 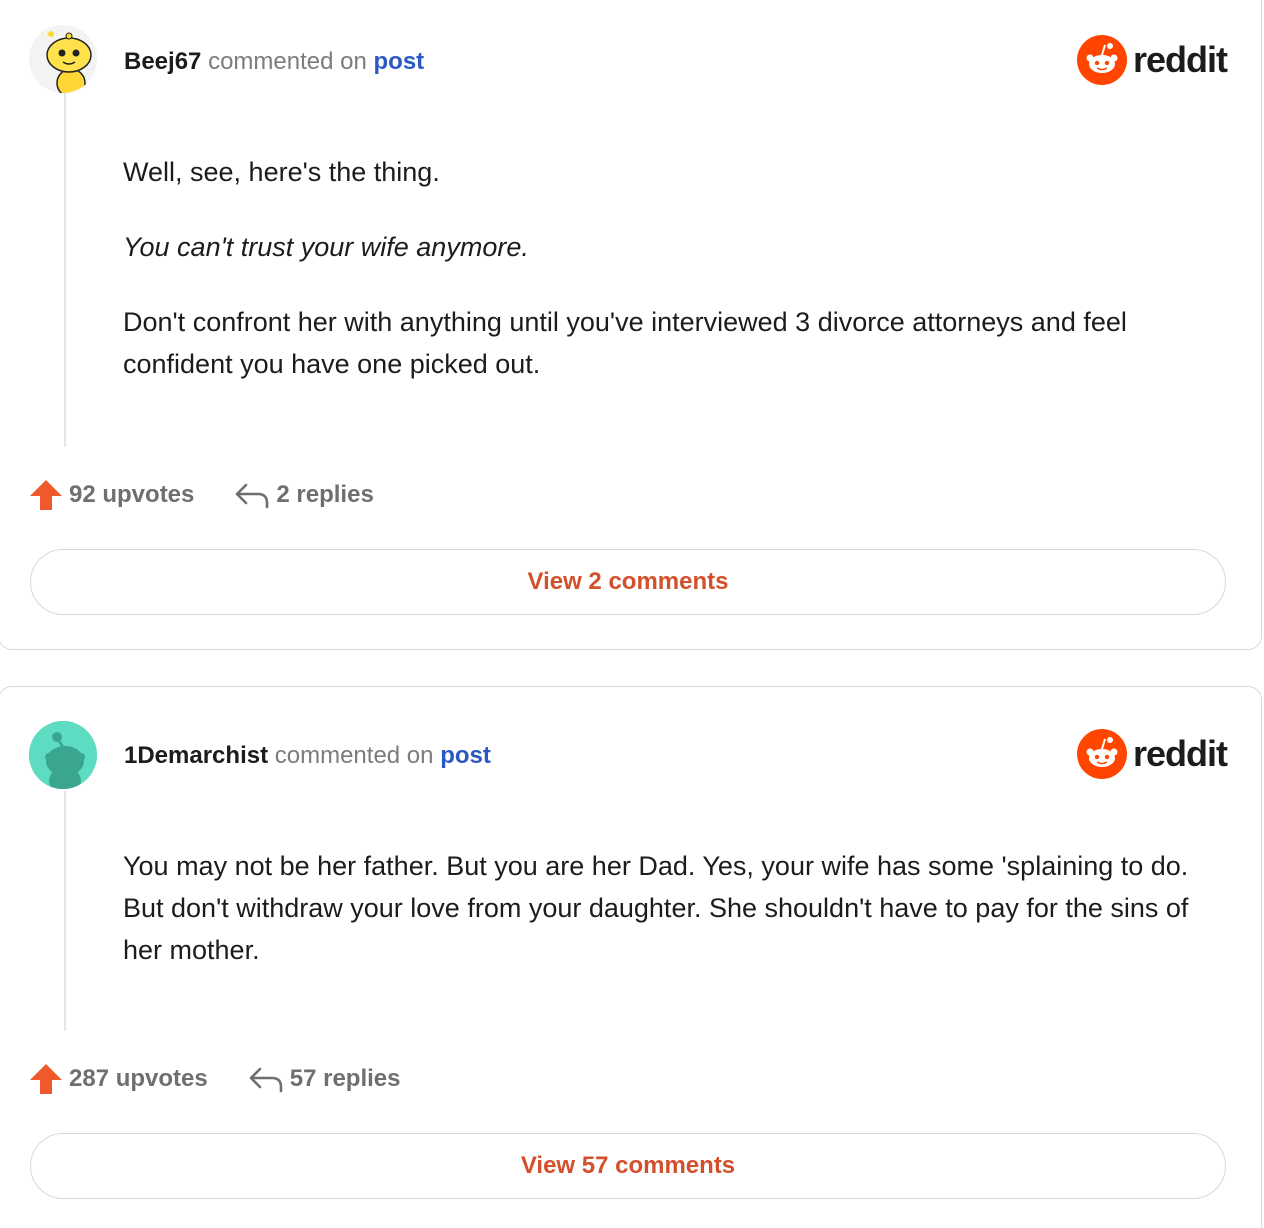 What do you see at coordinates (138, 1078) in the screenshot?
I see `upvotes-label: 287 upvotes` at bounding box center [138, 1078].